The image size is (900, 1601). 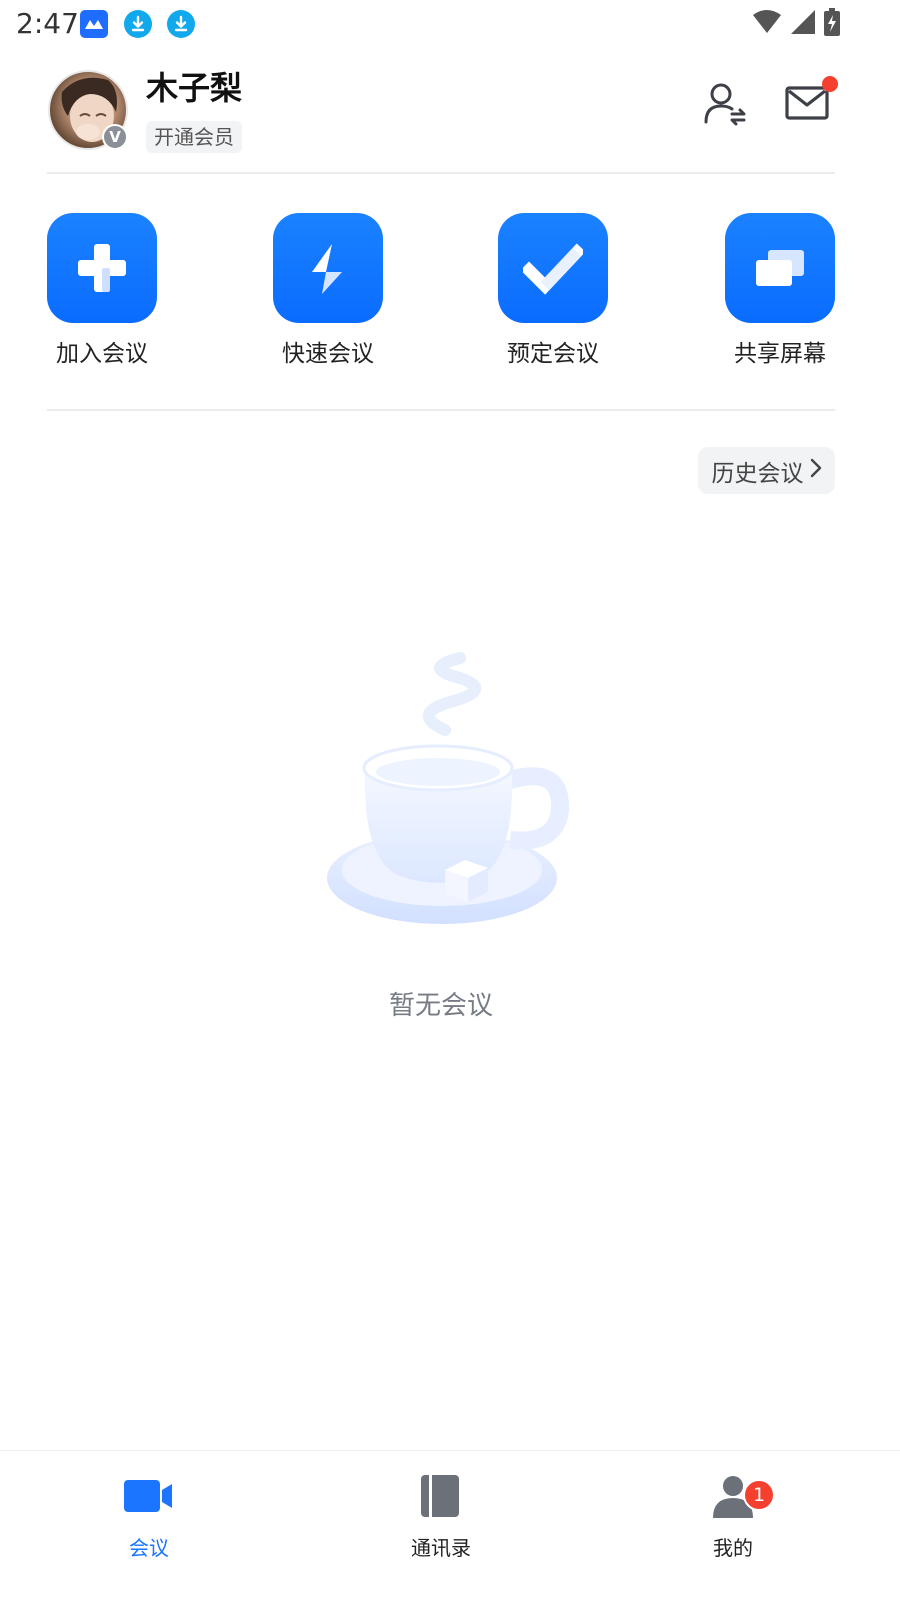 What do you see at coordinates (832, 24) in the screenshot?
I see `battery-charging-icon` at bounding box center [832, 24].